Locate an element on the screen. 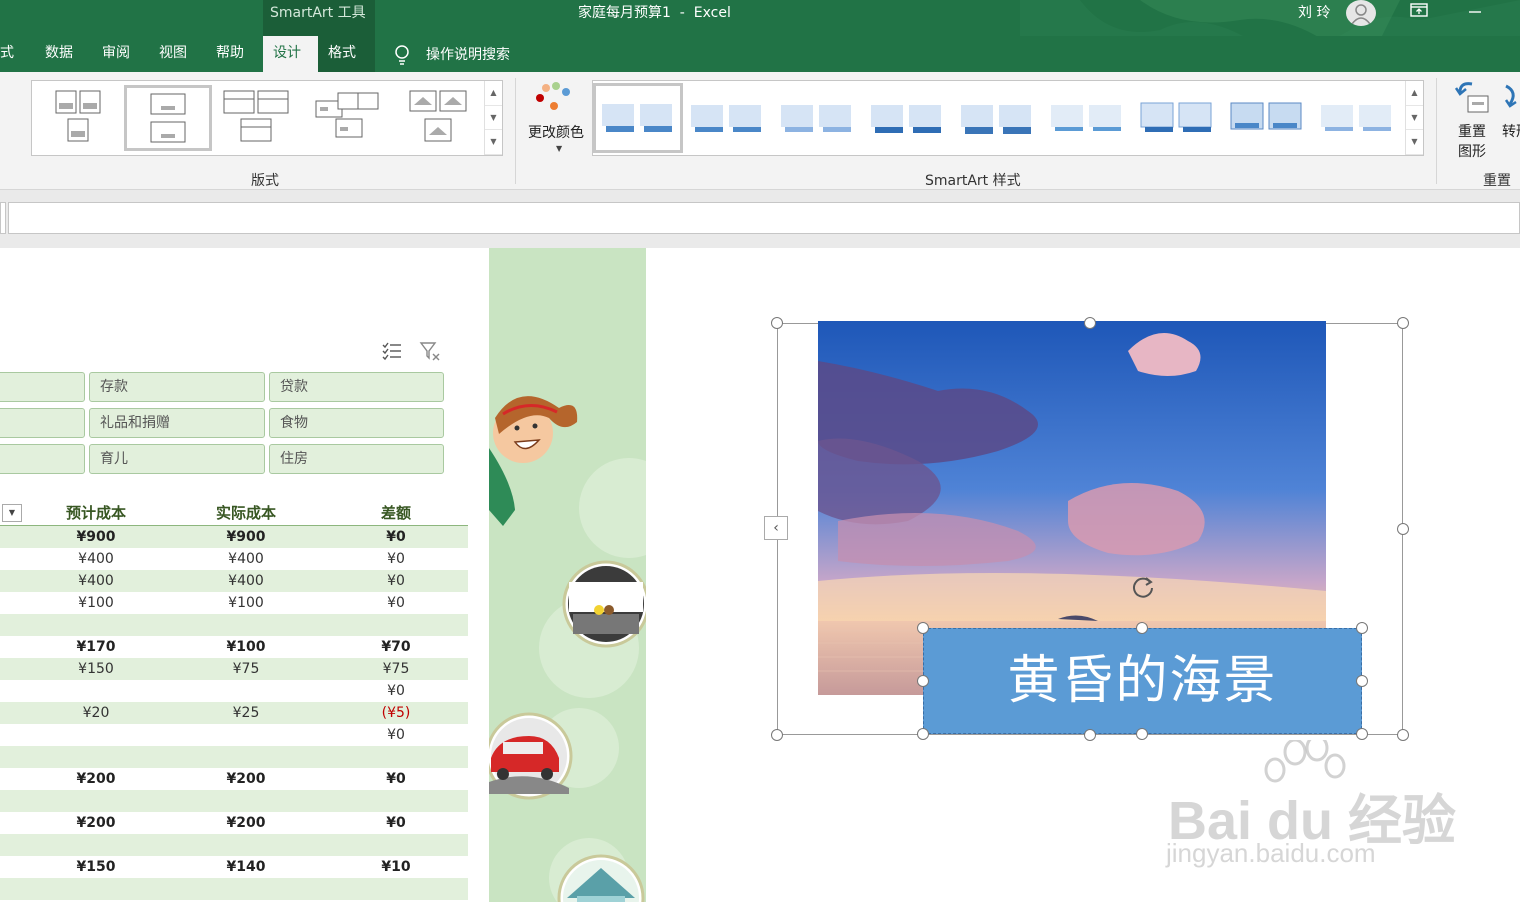 The width and height of the screenshot is (1520, 902). minimize-icon is located at coordinates (1475, 13).